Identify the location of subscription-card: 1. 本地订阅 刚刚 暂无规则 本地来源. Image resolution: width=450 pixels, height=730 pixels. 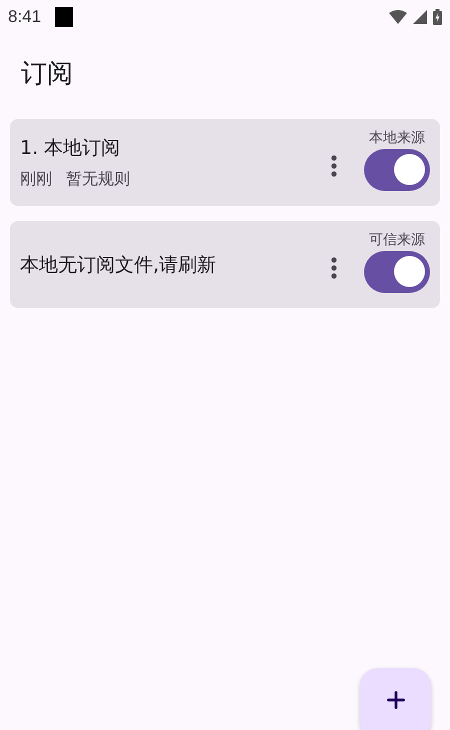
(225, 162).